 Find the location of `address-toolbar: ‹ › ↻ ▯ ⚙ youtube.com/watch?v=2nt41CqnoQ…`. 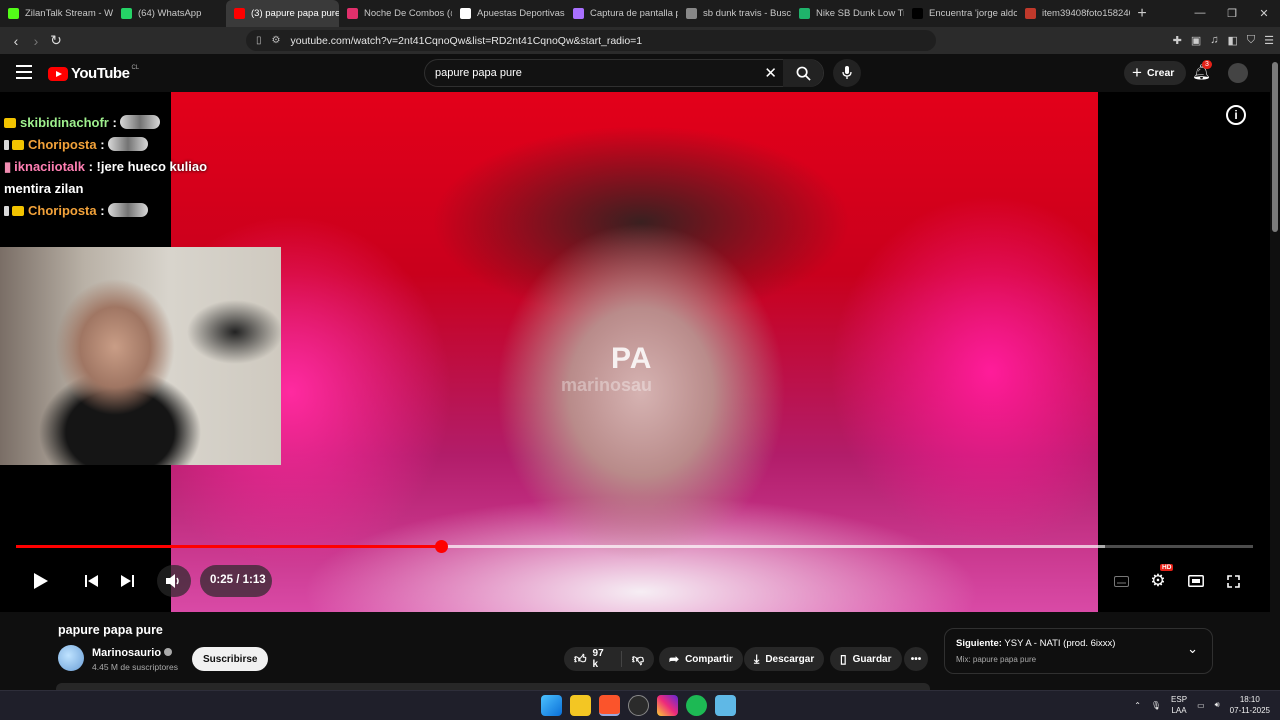

address-toolbar: ‹ › ↻ ▯ ⚙ youtube.com/watch?v=2nt41CqnoQ… is located at coordinates (640, 40).